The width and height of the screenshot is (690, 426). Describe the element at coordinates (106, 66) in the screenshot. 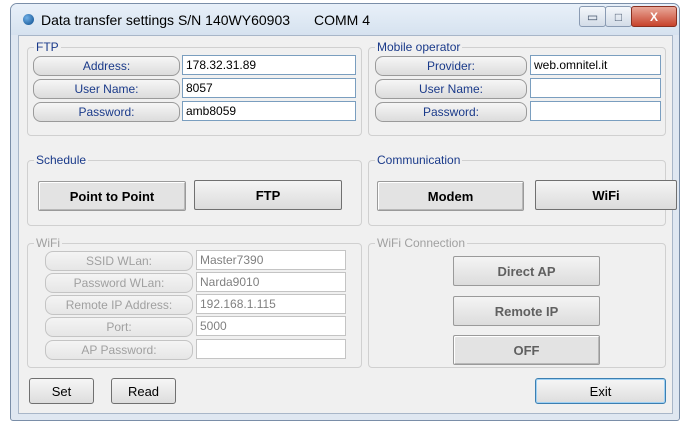

I see `ftp-address-label: Address:` at that location.